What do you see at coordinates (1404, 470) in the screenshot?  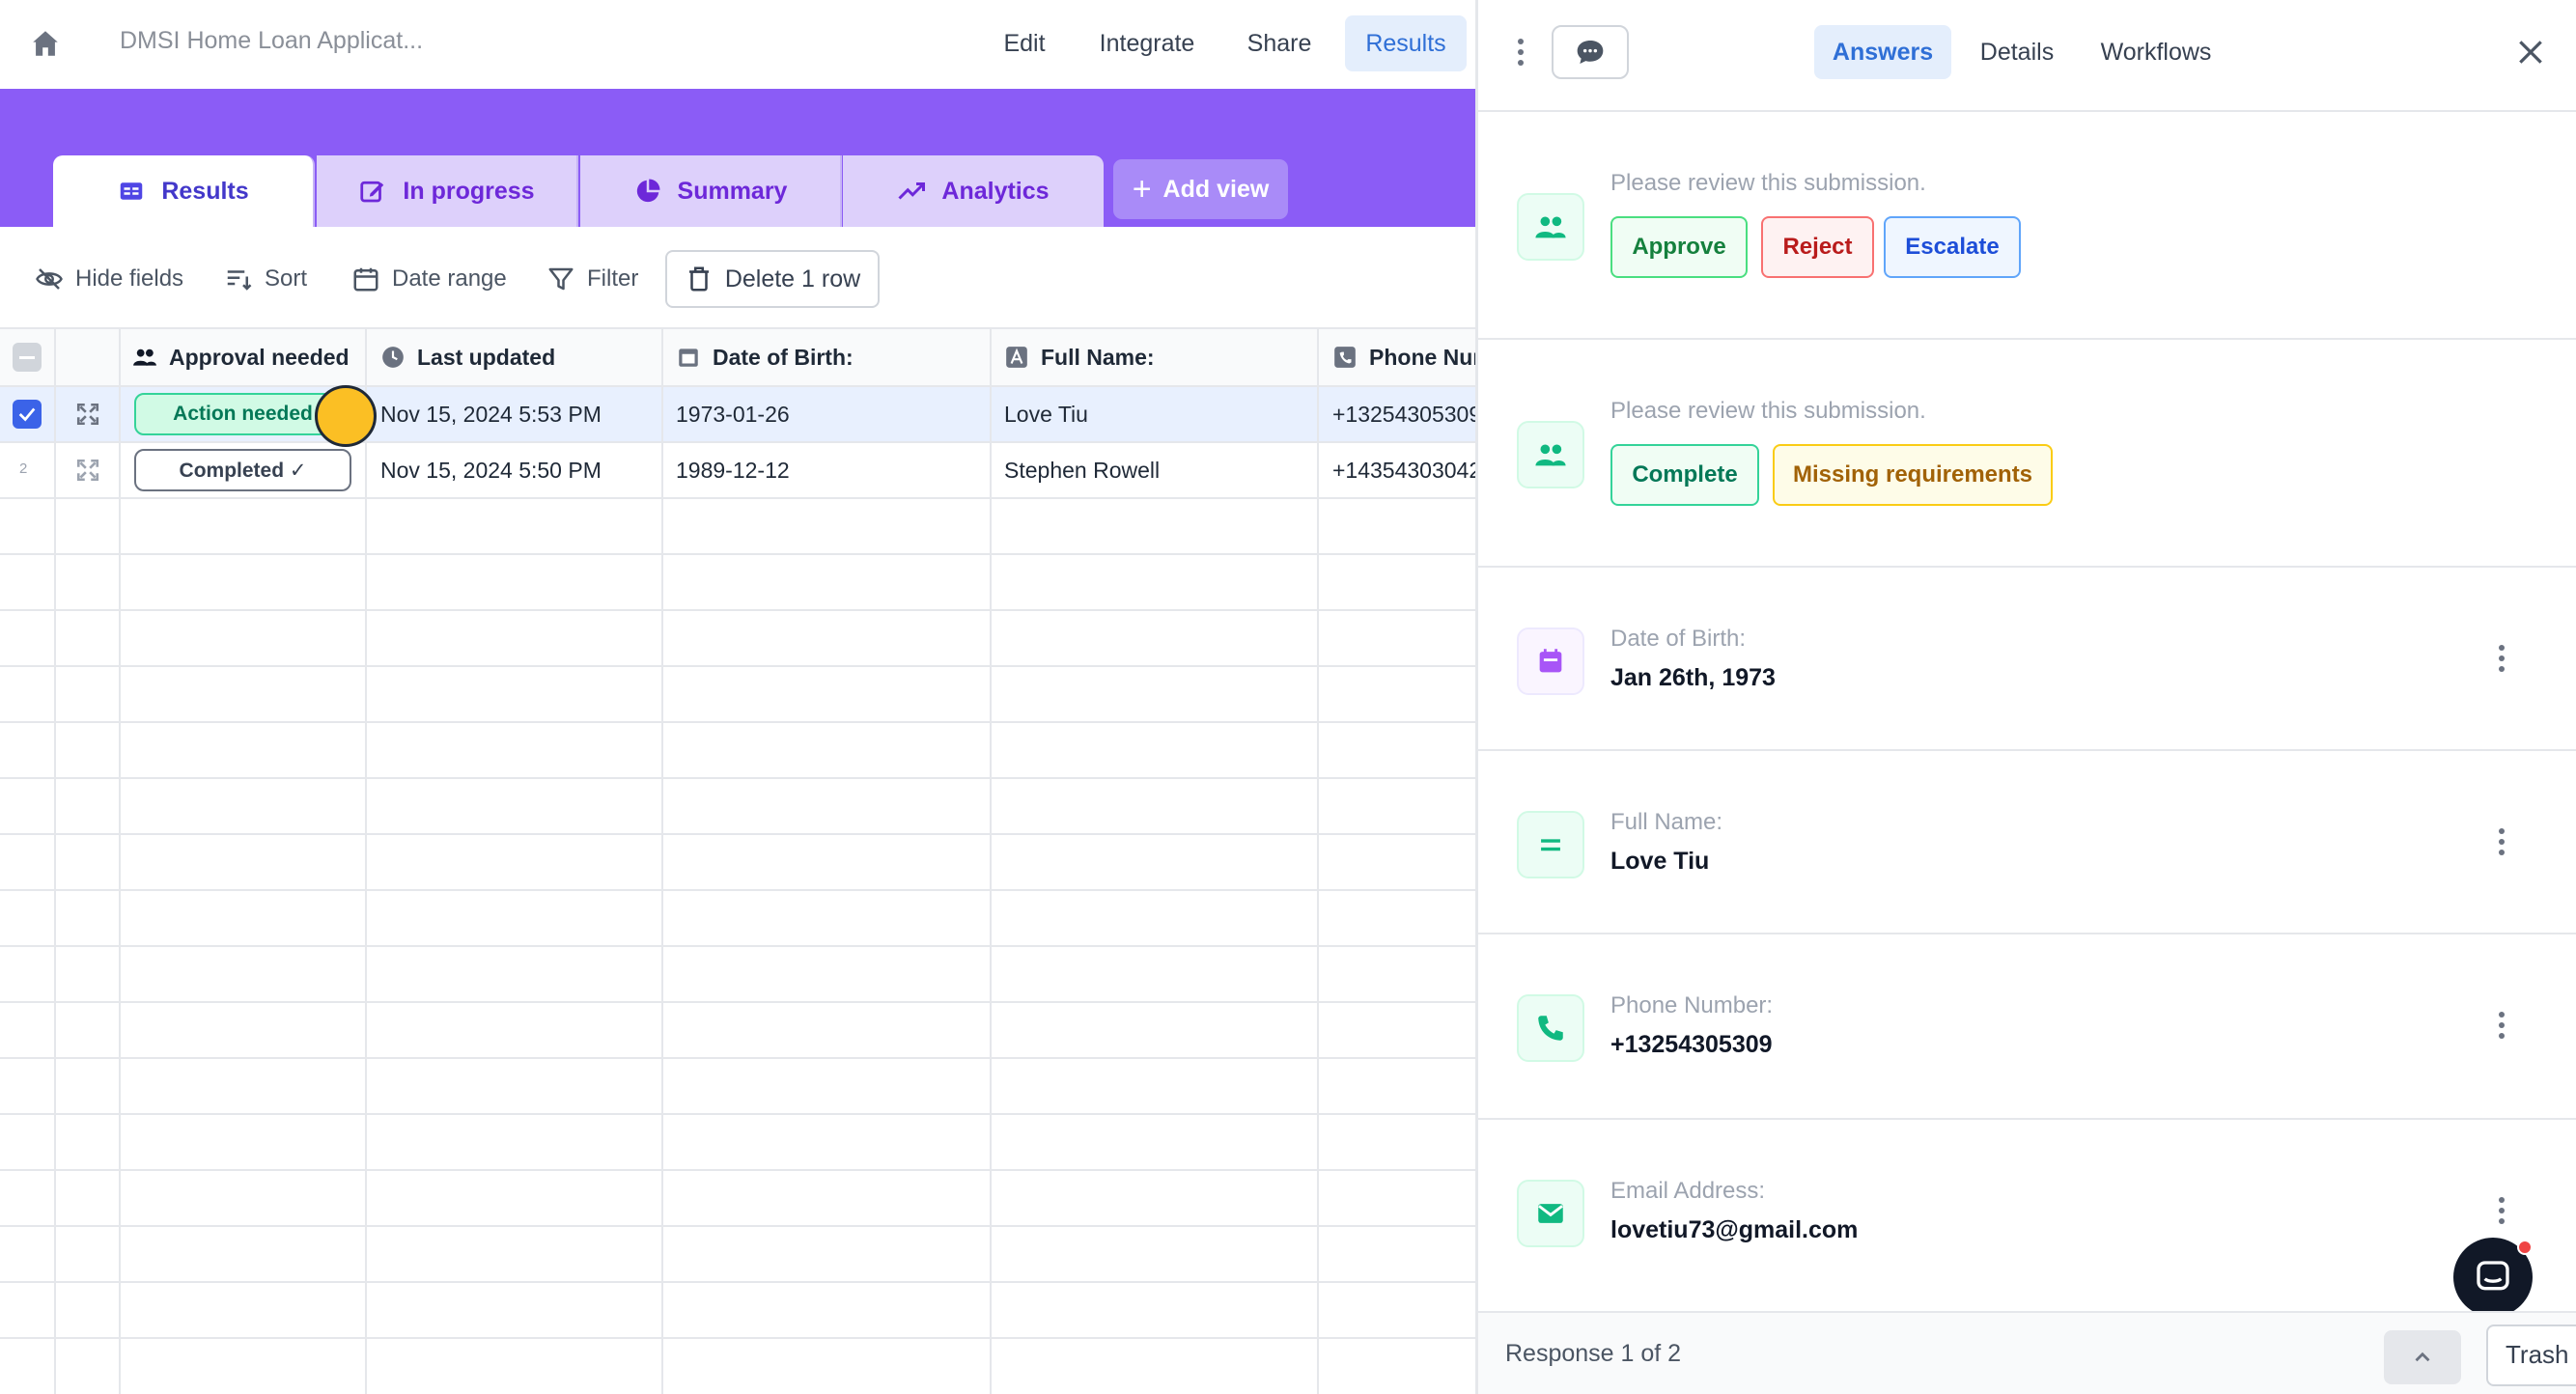 I see `cell-phone: +14354303042` at bounding box center [1404, 470].